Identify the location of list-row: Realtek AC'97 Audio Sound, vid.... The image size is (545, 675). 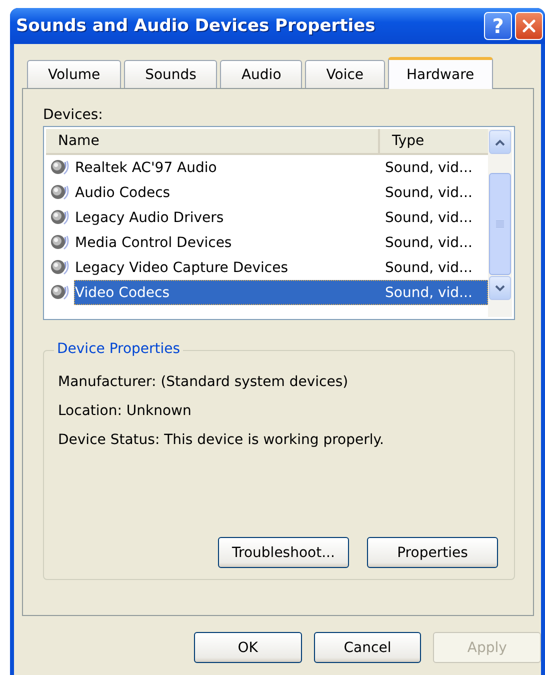
(281, 167).